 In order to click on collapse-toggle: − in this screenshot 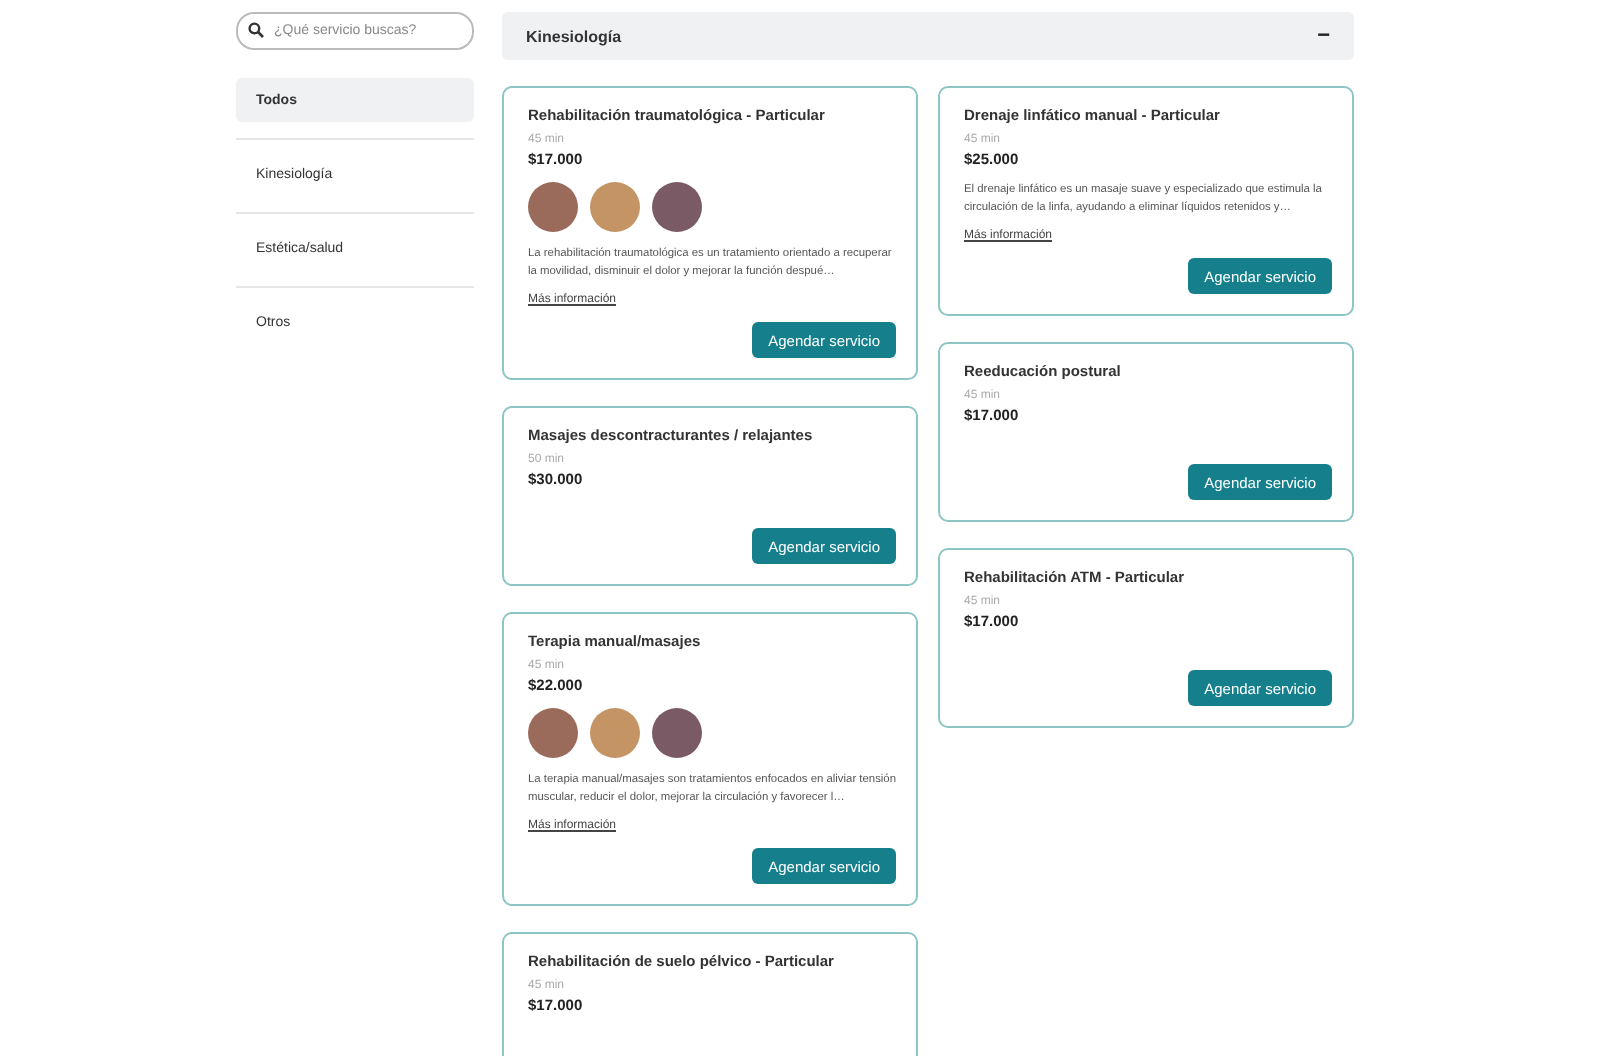, I will do `click(1323, 36)`.